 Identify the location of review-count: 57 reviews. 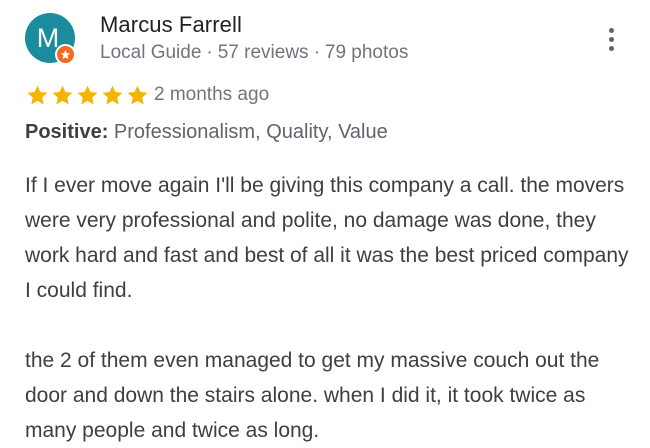
(263, 52).